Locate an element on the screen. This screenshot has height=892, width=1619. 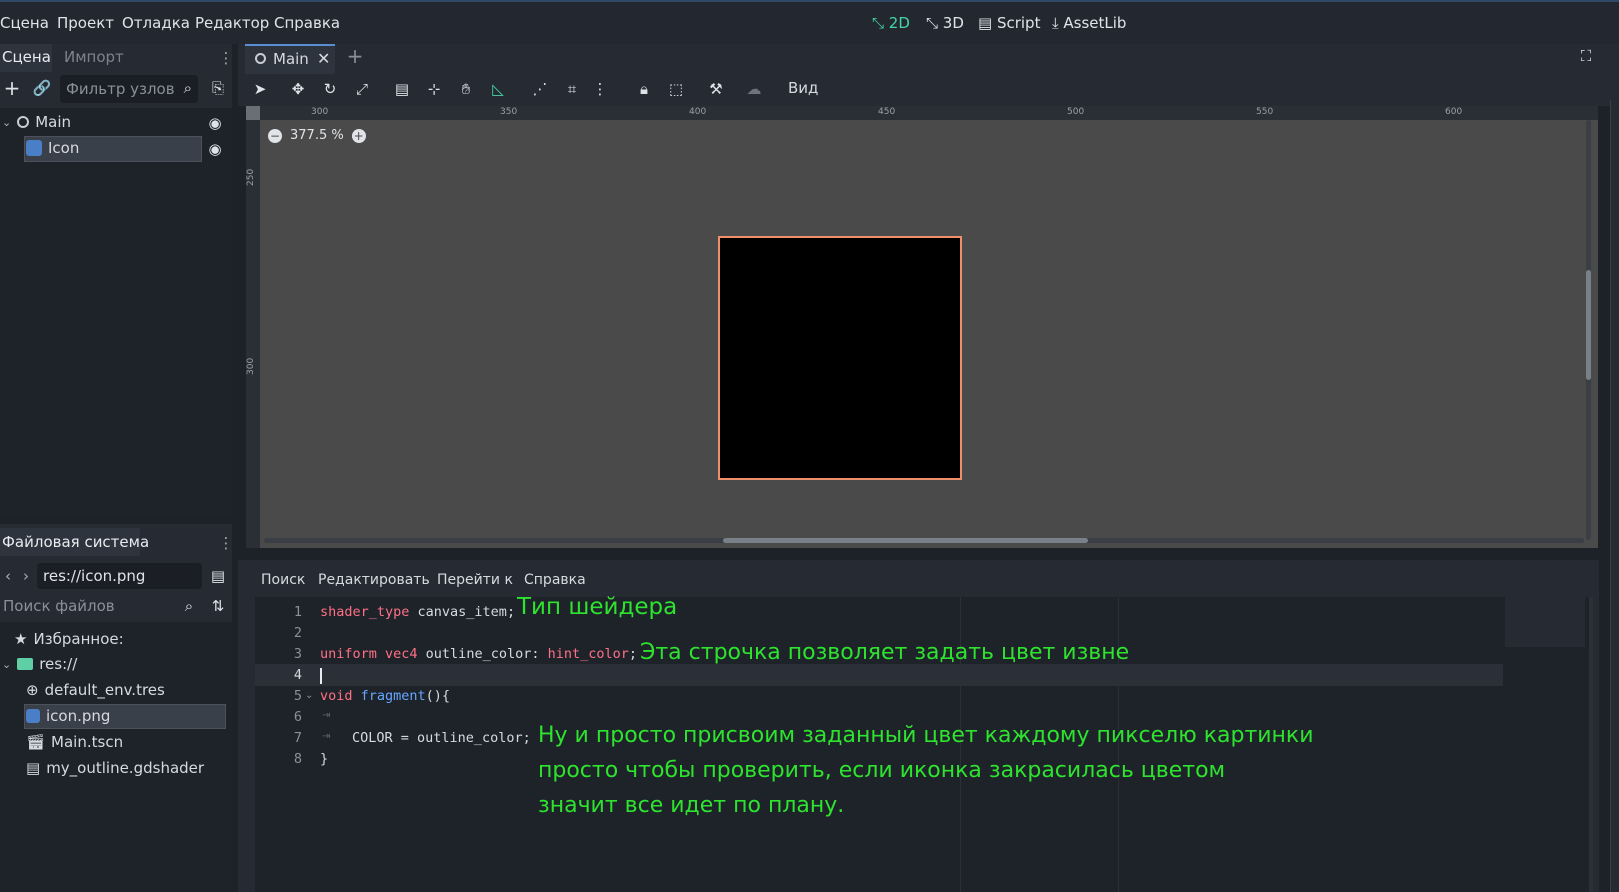
more-options-icon: ⋮ is located at coordinates (600, 89).